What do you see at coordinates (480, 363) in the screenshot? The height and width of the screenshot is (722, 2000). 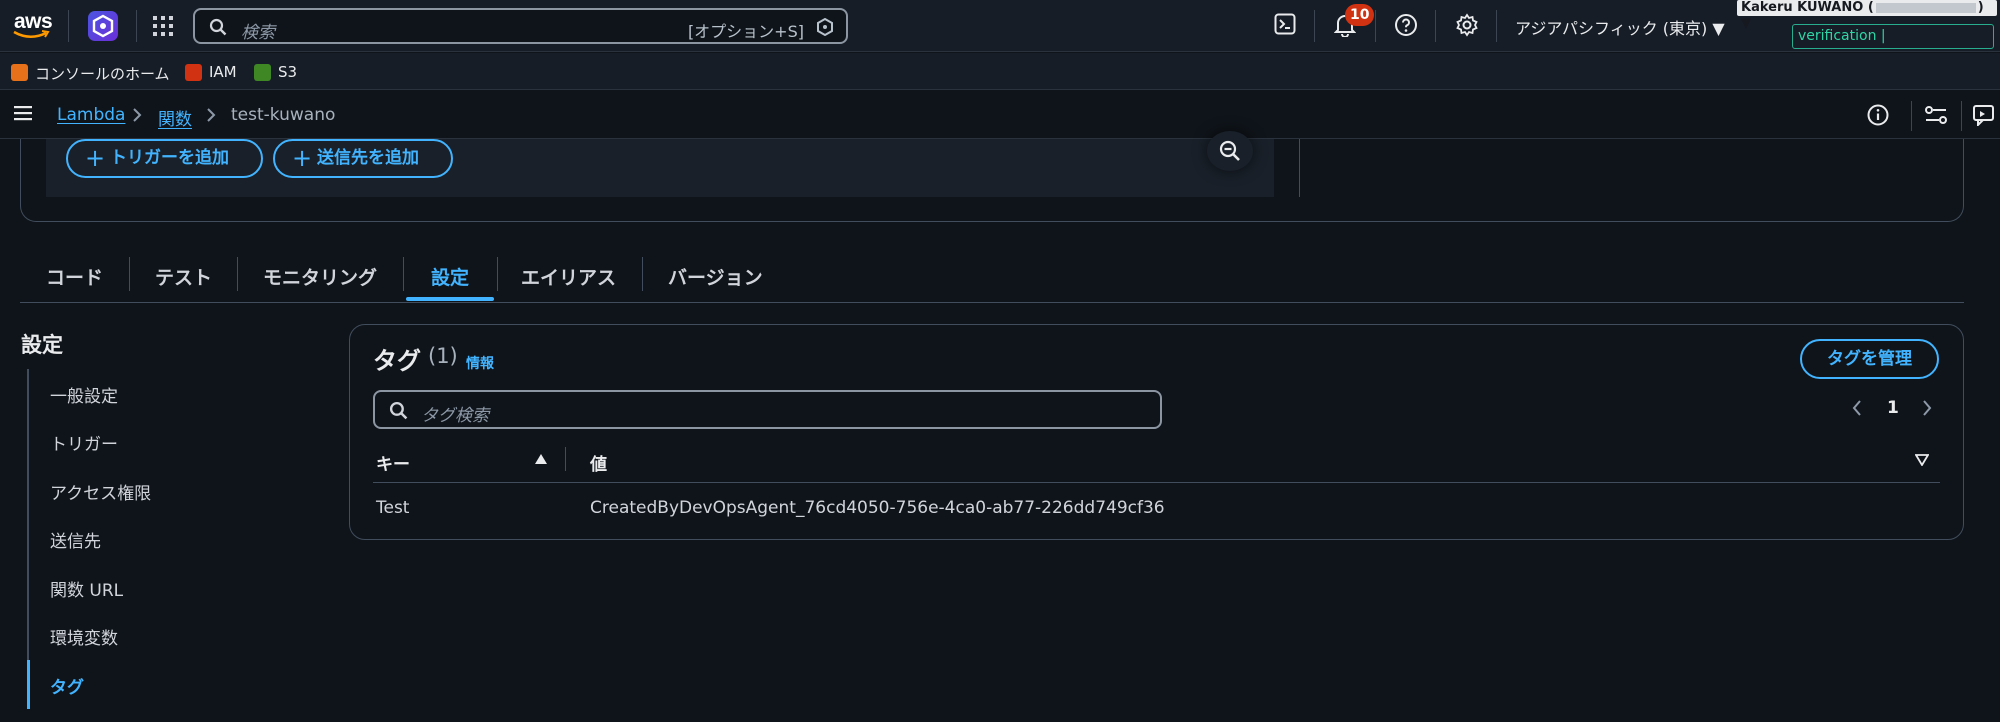 I see `info-link: 情報` at bounding box center [480, 363].